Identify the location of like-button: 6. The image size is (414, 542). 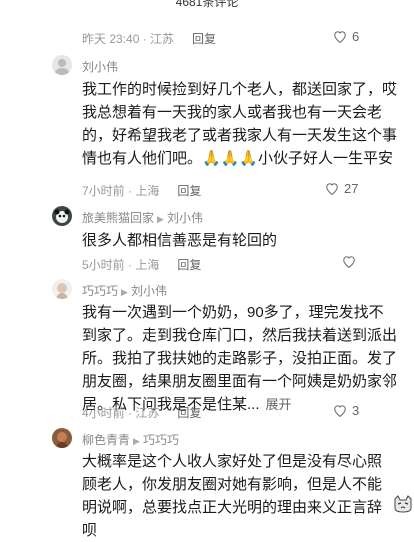
(346, 36).